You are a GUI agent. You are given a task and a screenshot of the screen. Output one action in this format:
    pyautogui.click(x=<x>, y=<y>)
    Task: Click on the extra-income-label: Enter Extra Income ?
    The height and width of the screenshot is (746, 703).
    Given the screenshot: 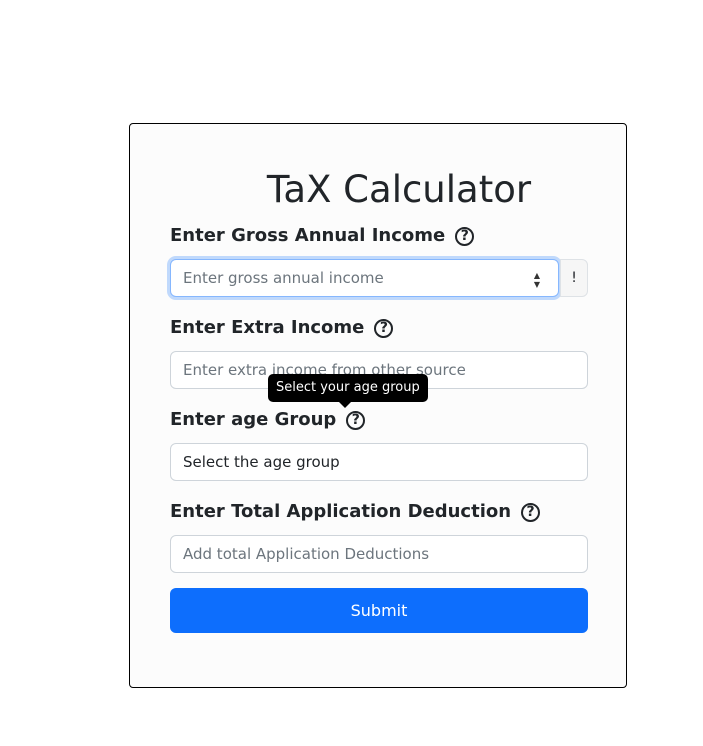 What is the action you would take?
    pyautogui.click(x=282, y=328)
    